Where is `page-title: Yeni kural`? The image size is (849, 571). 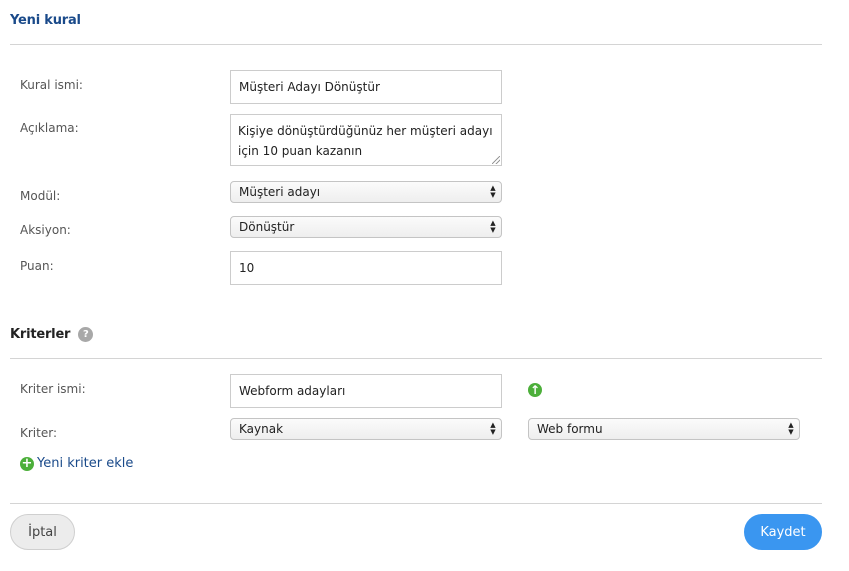 page-title: Yeni kural is located at coordinates (45, 20).